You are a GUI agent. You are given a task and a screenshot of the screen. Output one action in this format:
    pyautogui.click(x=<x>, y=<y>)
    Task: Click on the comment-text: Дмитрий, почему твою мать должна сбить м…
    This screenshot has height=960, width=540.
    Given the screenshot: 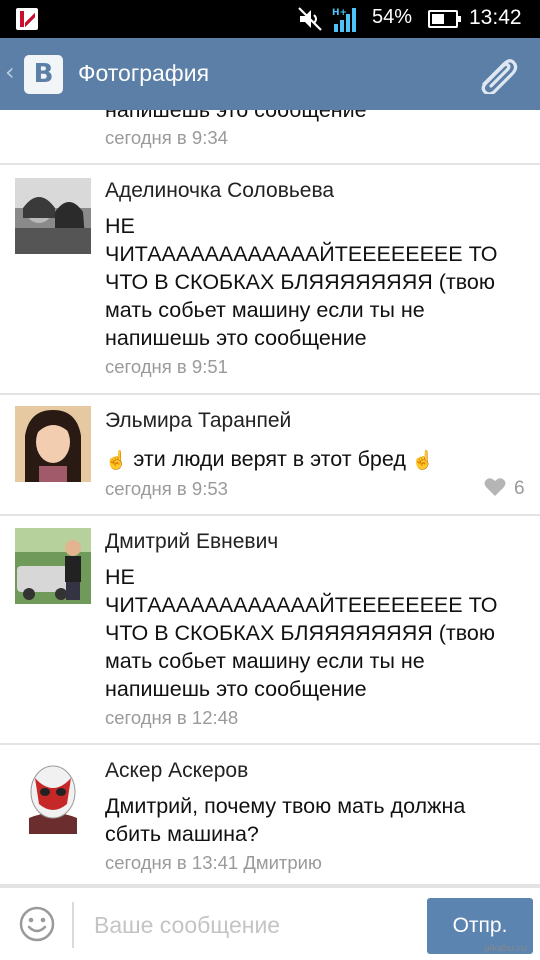 What is the action you would take?
    pyautogui.click(x=317, y=820)
    